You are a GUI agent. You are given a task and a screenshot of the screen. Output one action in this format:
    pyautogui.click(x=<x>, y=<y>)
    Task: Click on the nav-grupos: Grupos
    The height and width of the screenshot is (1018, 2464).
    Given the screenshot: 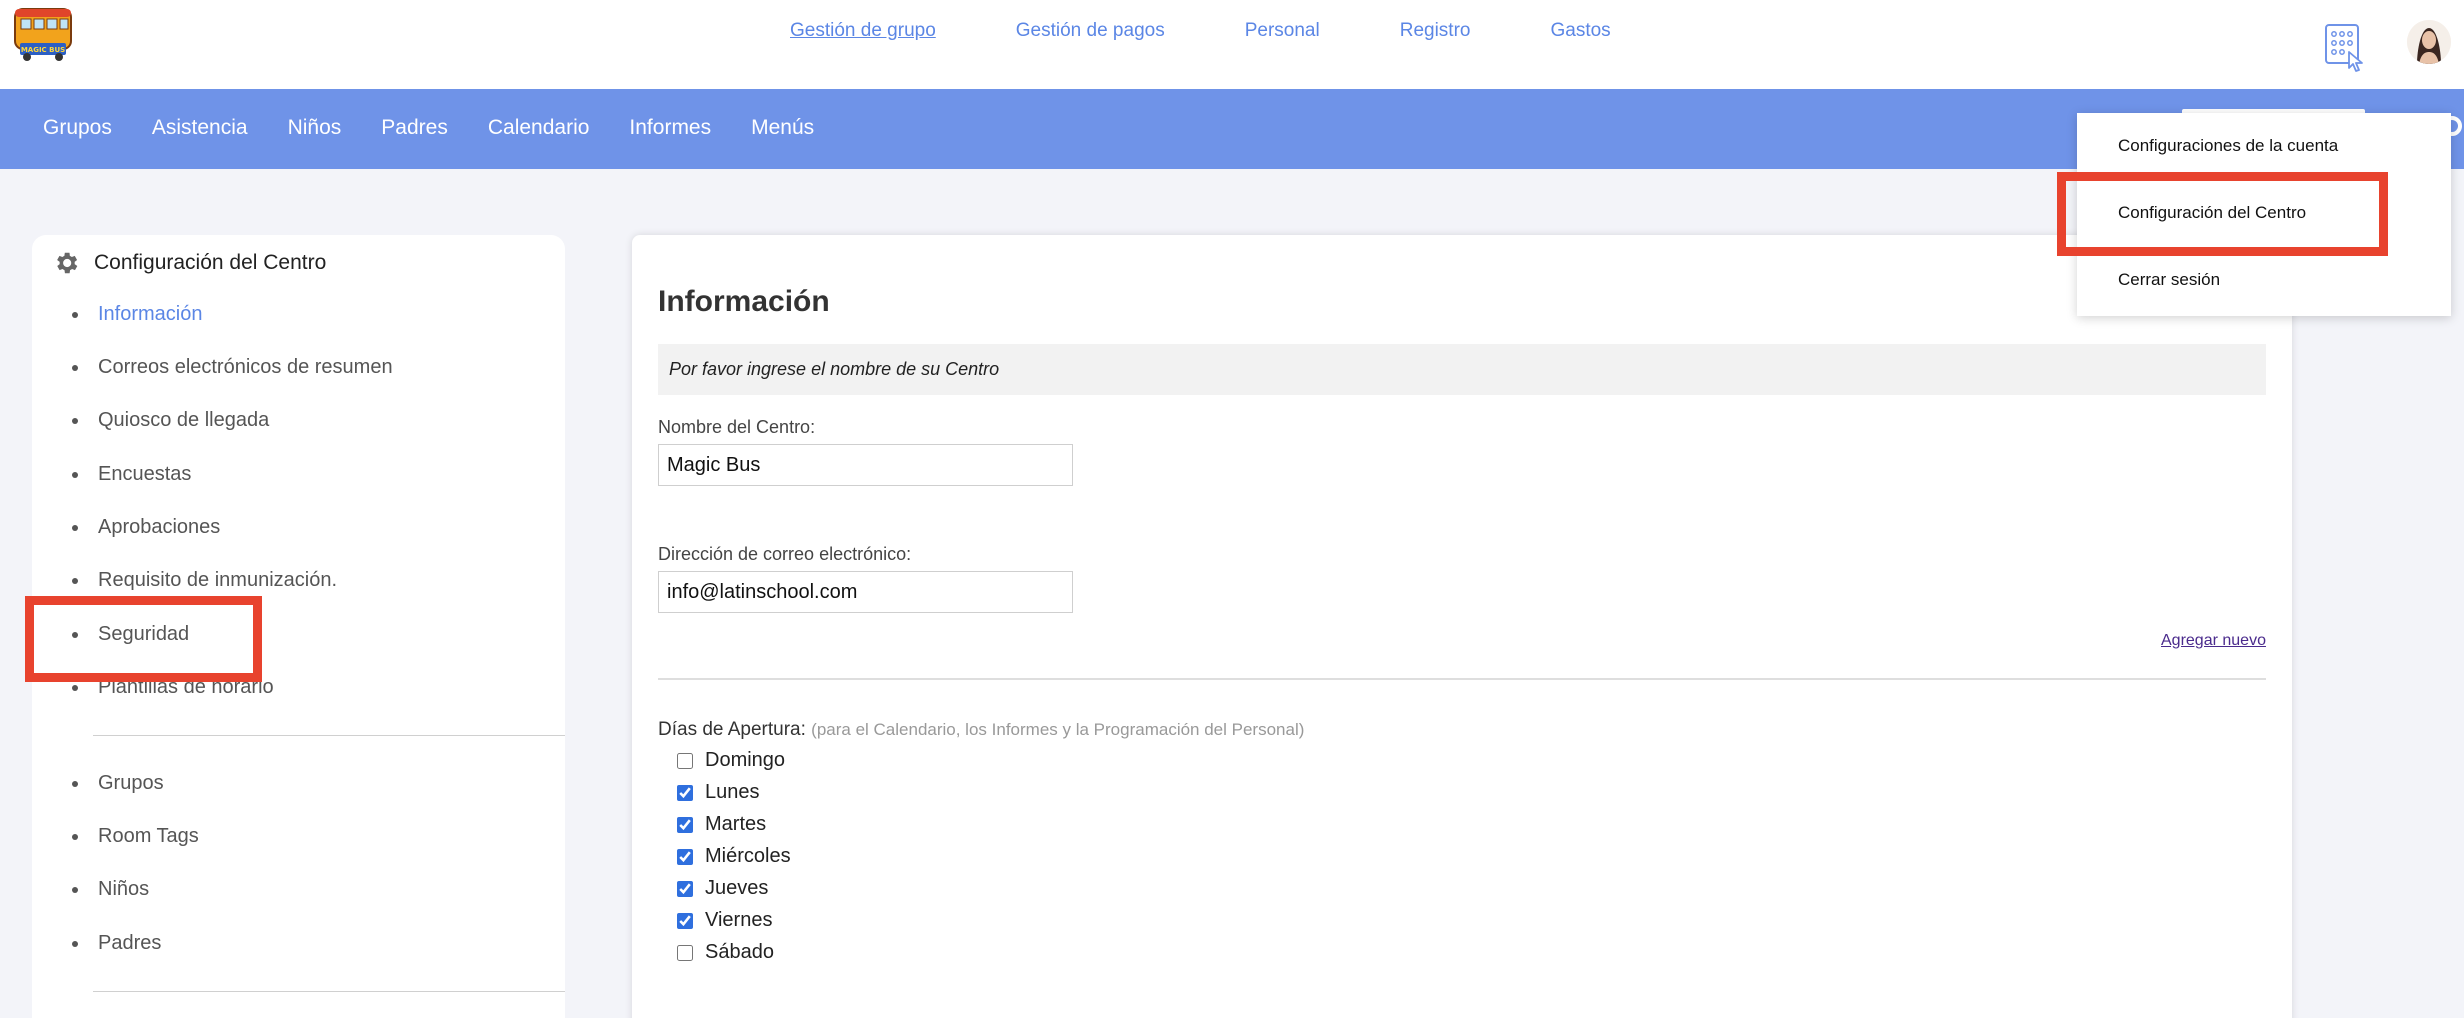 What is the action you would take?
    pyautogui.click(x=77, y=128)
    